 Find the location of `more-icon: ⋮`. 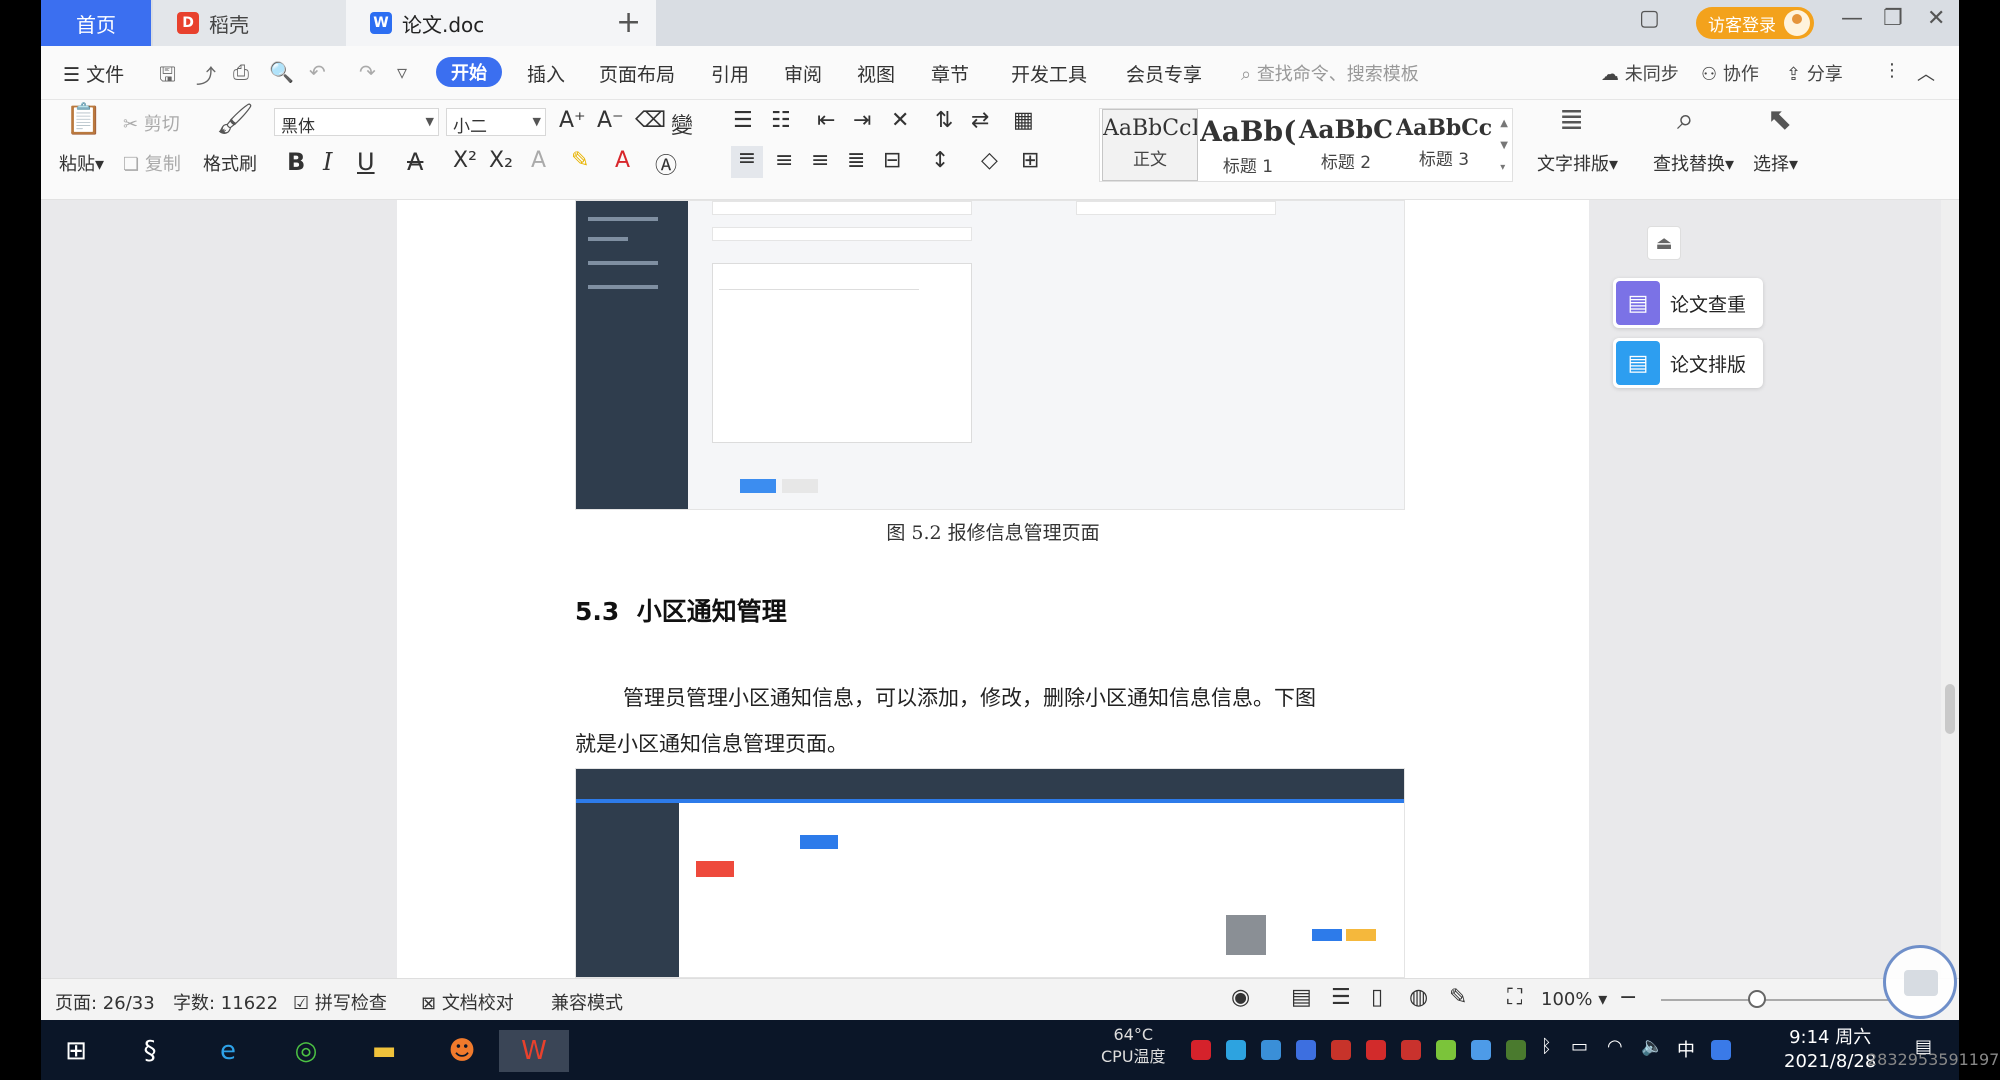

more-icon: ⋮ is located at coordinates (1892, 70).